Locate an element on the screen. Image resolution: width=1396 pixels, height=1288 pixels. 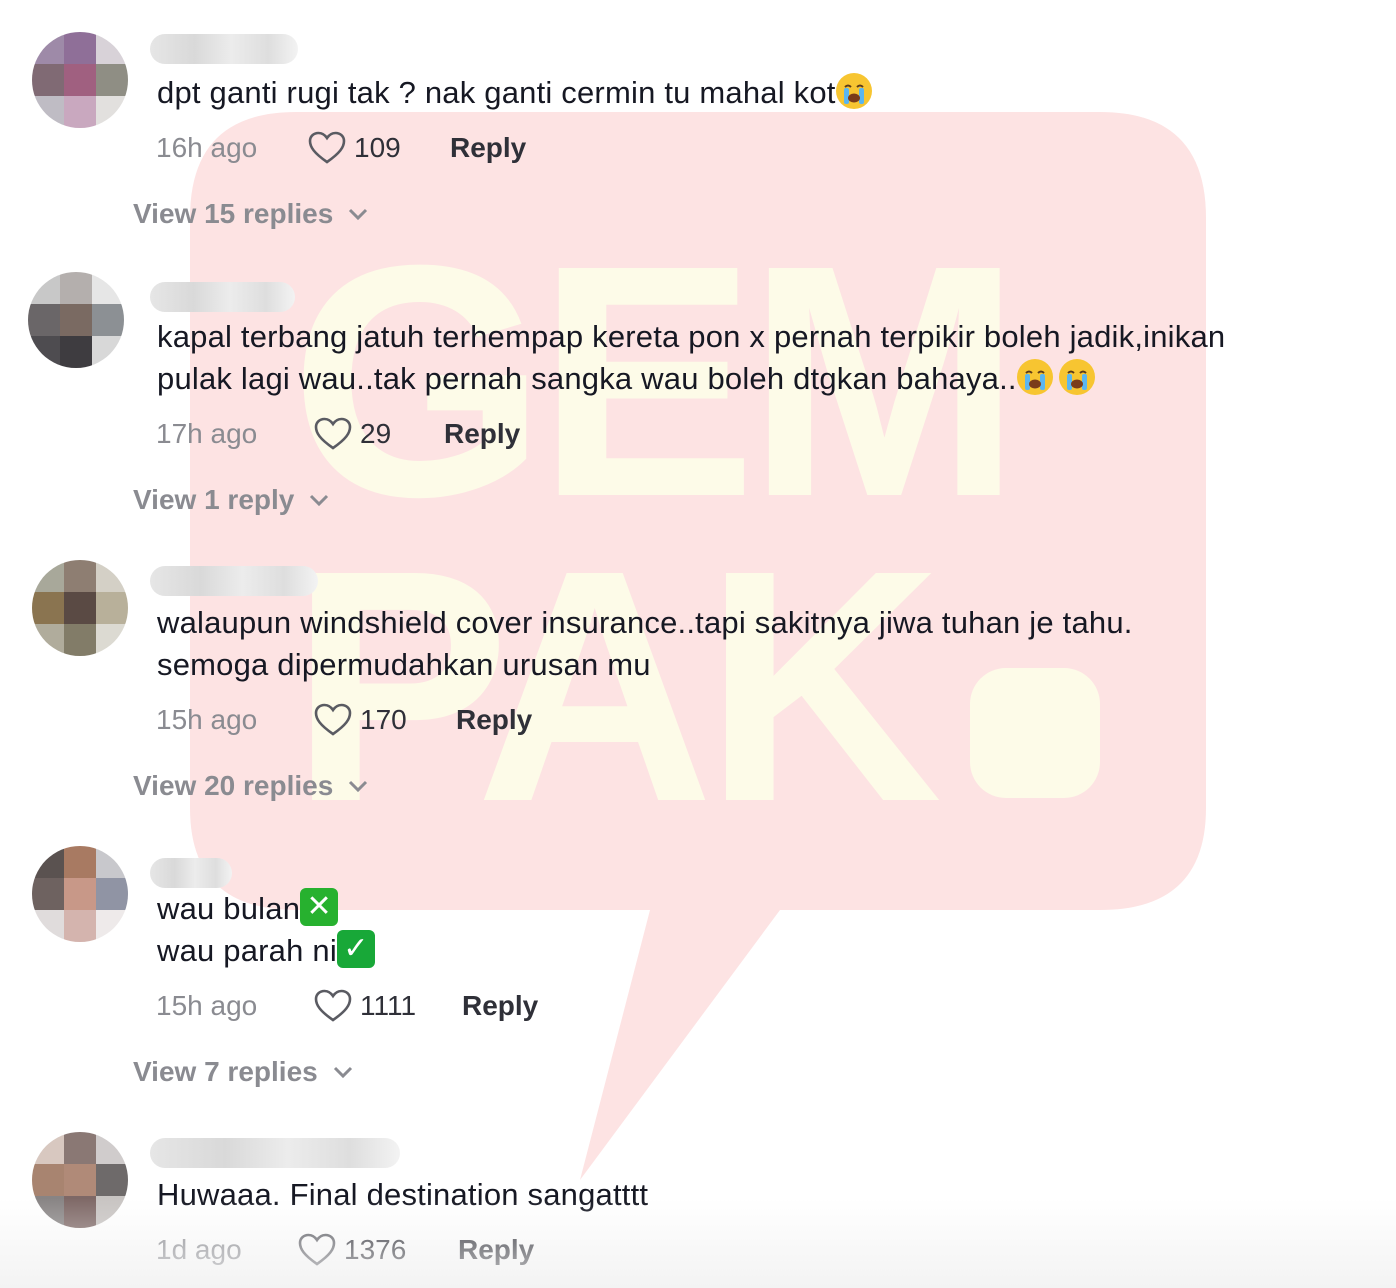
like-button: 1111 is located at coordinates (388, 1006).